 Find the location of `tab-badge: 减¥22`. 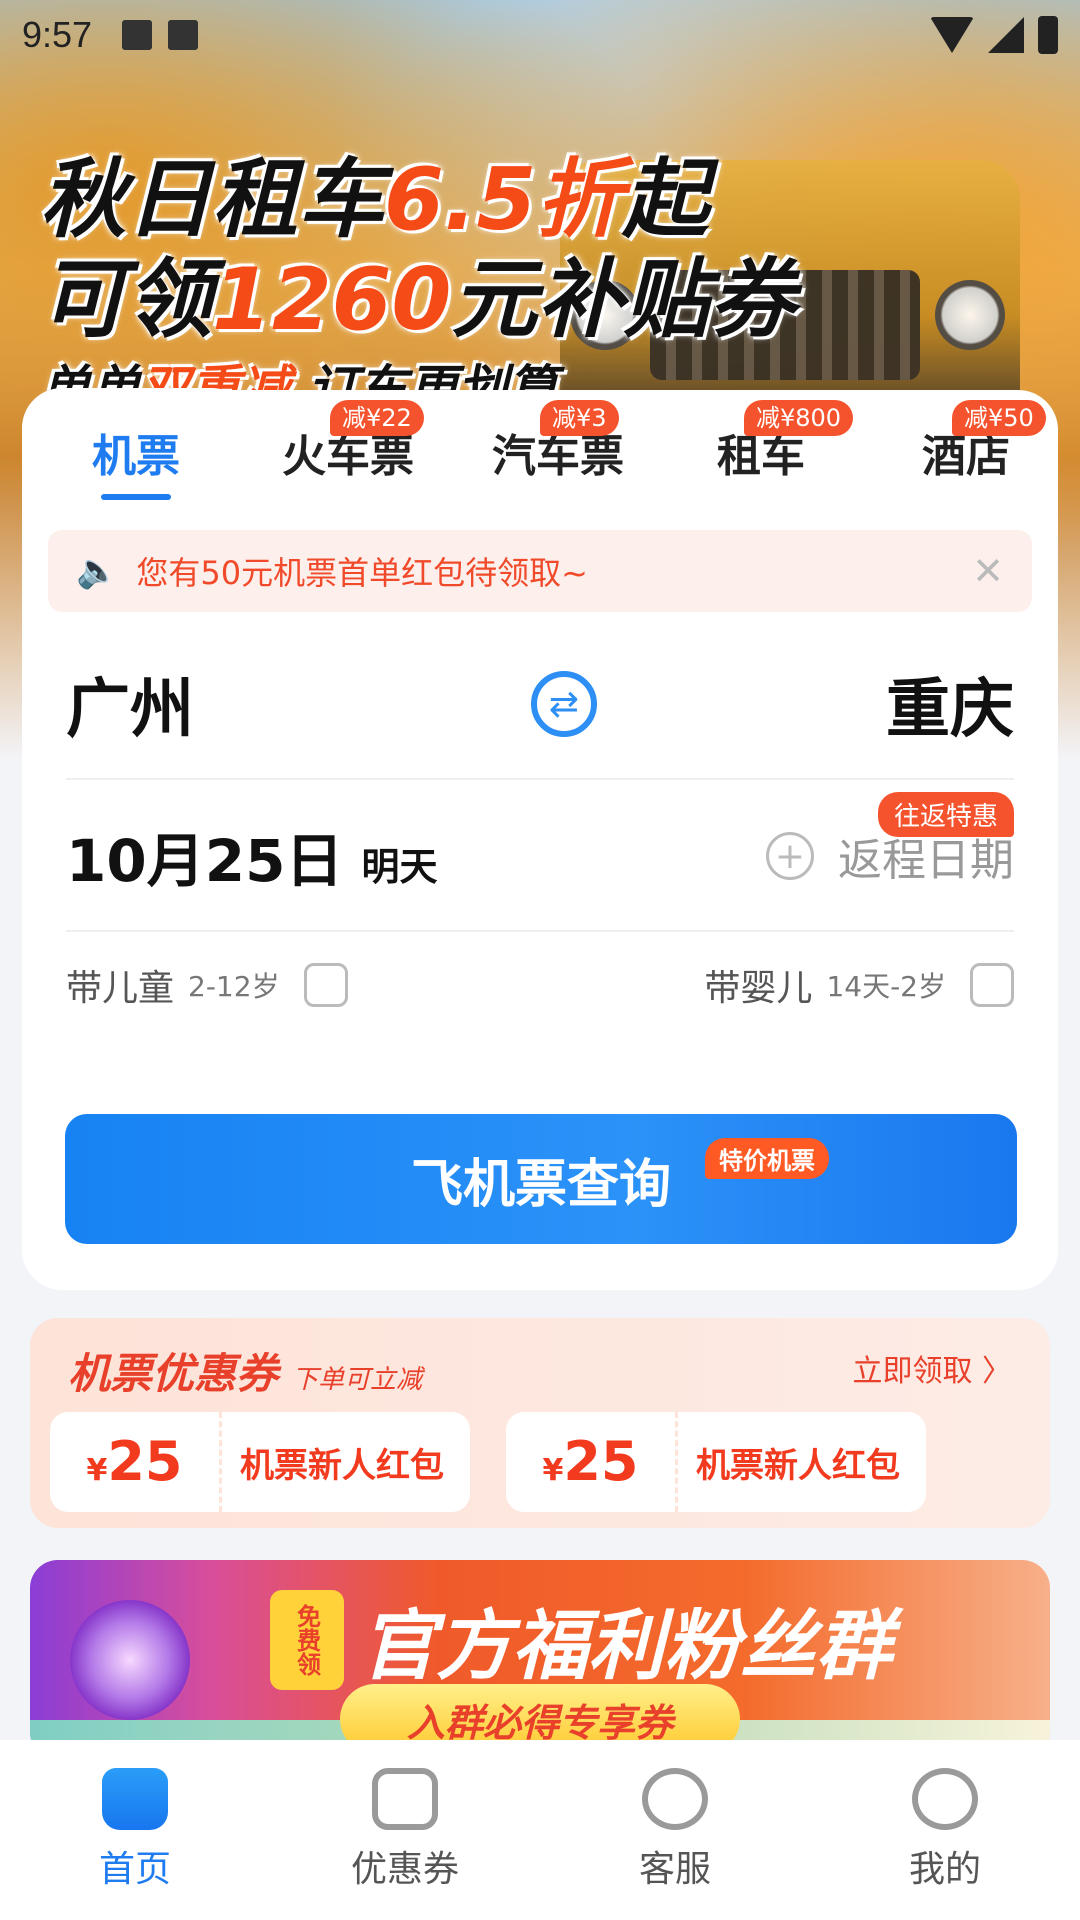

tab-badge: 减¥22 is located at coordinates (377, 418).